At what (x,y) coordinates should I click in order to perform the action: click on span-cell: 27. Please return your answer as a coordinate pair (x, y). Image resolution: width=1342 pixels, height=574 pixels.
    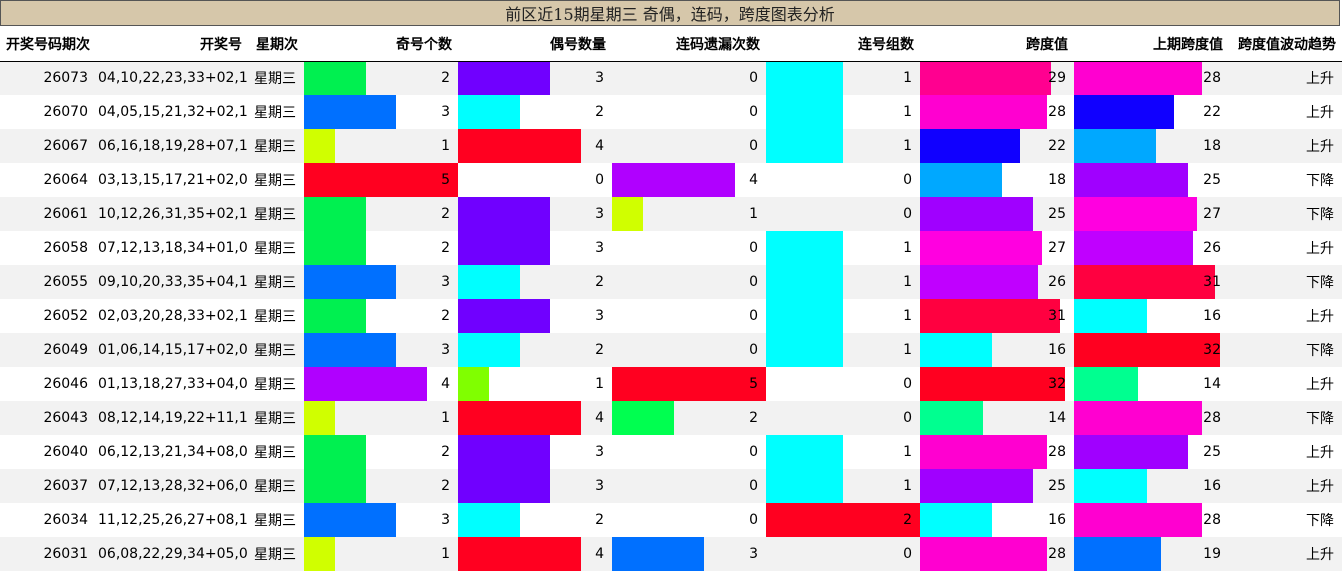
    Looking at the image, I should click on (997, 248).